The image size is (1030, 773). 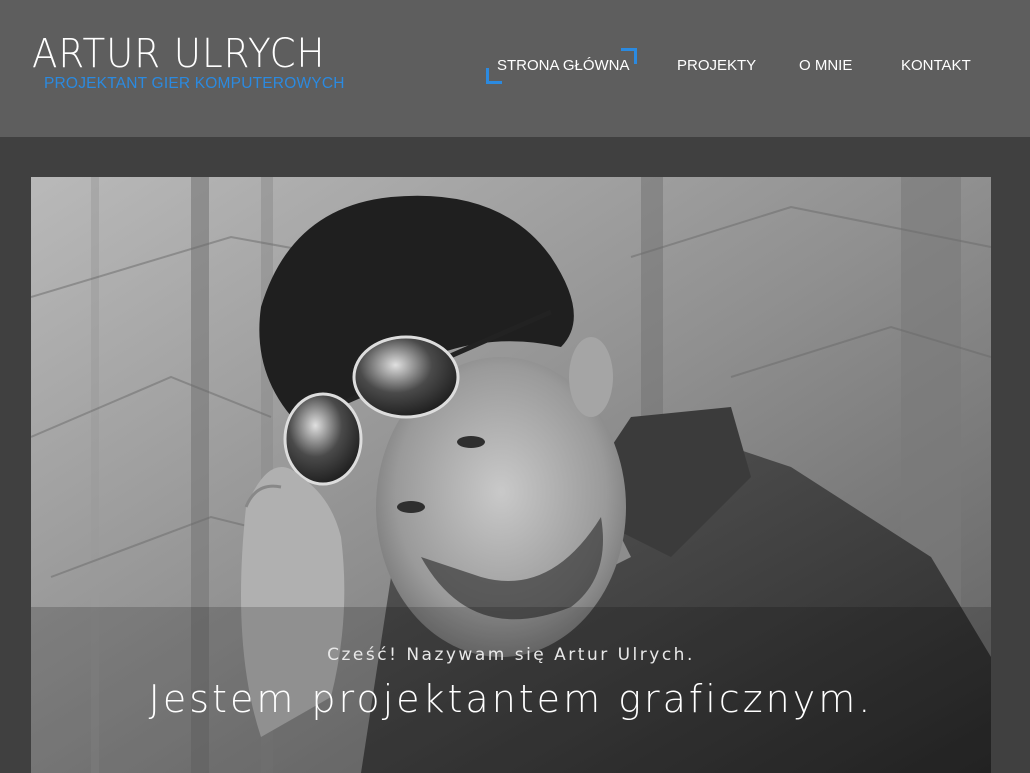 What do you see at coordinates (716, 66) in the screenshot?
I see `nav-item-projects: PROJEKTY` at bounding box center [716, 66].